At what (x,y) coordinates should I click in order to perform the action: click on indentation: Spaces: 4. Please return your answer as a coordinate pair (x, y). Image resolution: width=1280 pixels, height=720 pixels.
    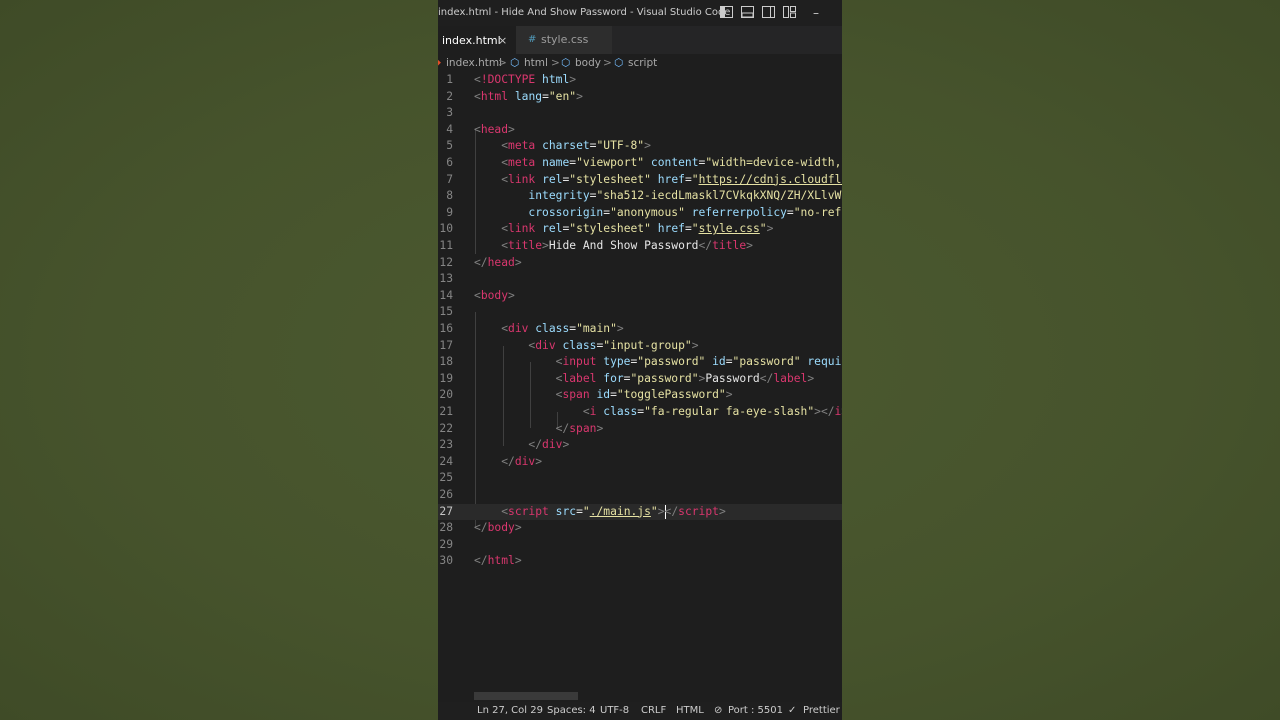
    Looking at the image, I should click on (571, 711).